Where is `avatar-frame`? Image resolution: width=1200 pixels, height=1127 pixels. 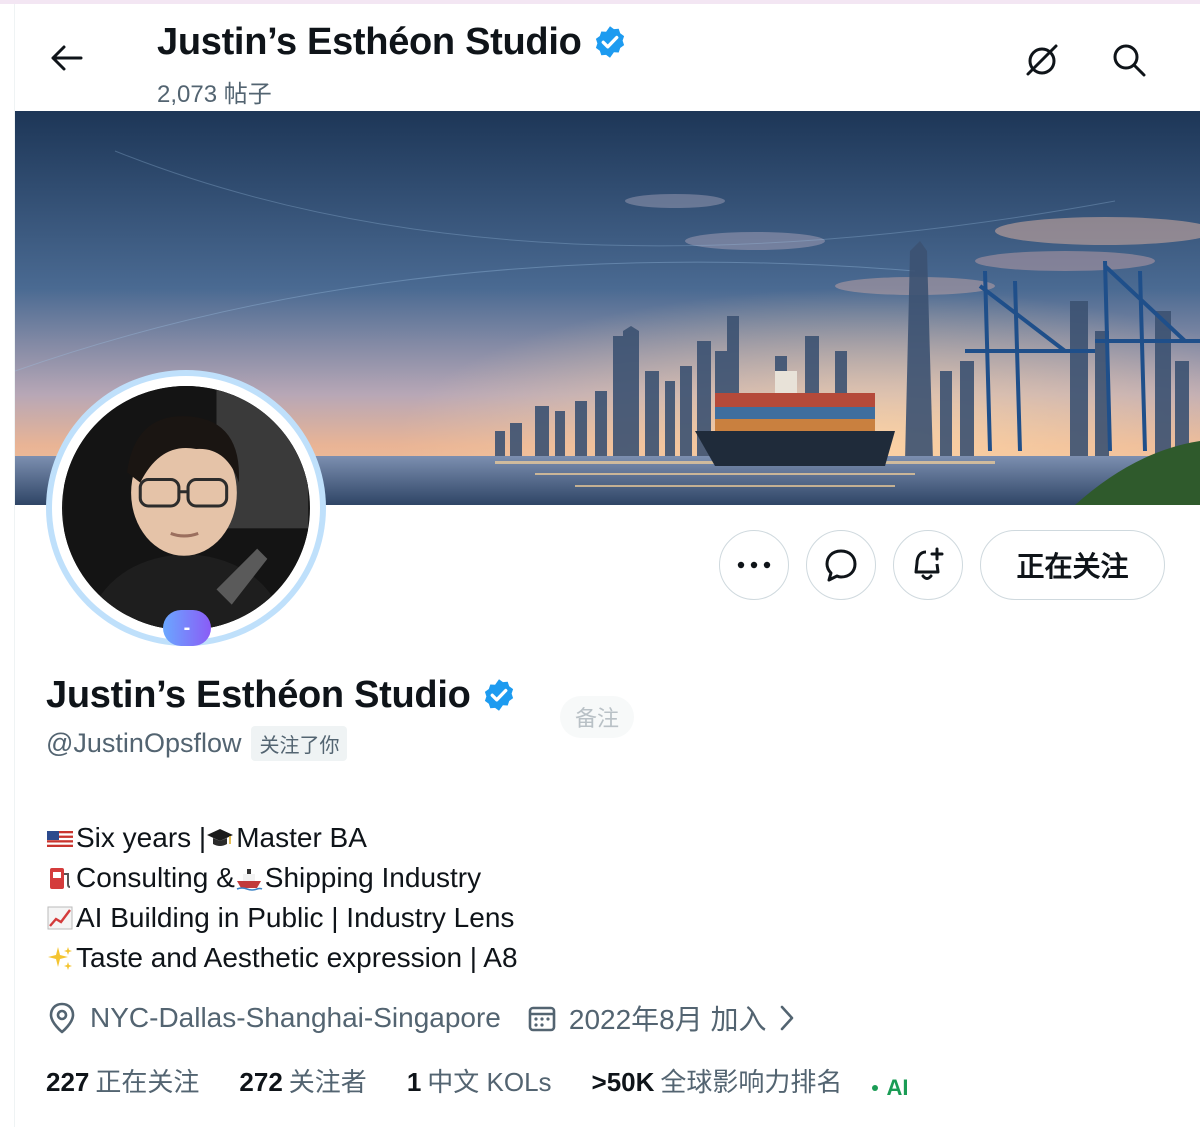 avatar-frame is located at coordinates (186, 508).